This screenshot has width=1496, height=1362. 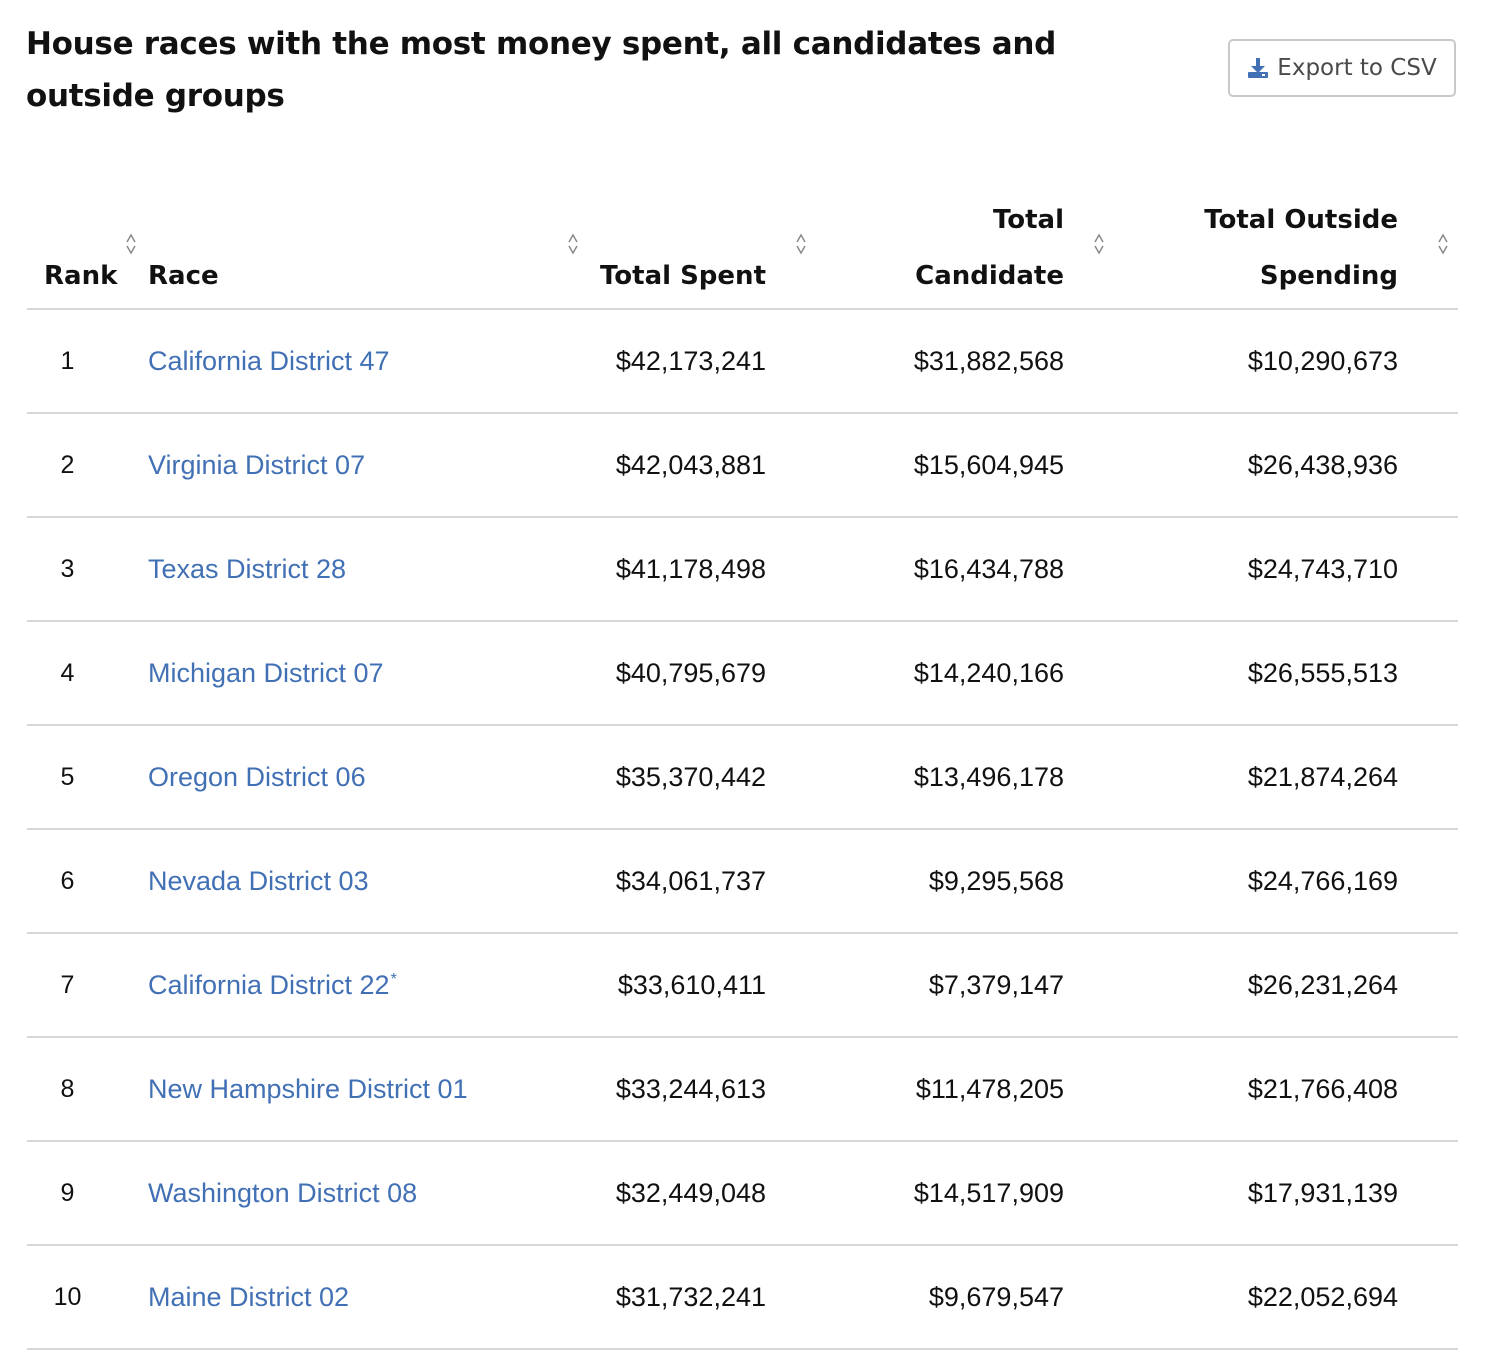 What do you see at coordinates (87, 1089) in the screenshot?
I see `rank-cell: 8` at bounding box center [87, 1089].